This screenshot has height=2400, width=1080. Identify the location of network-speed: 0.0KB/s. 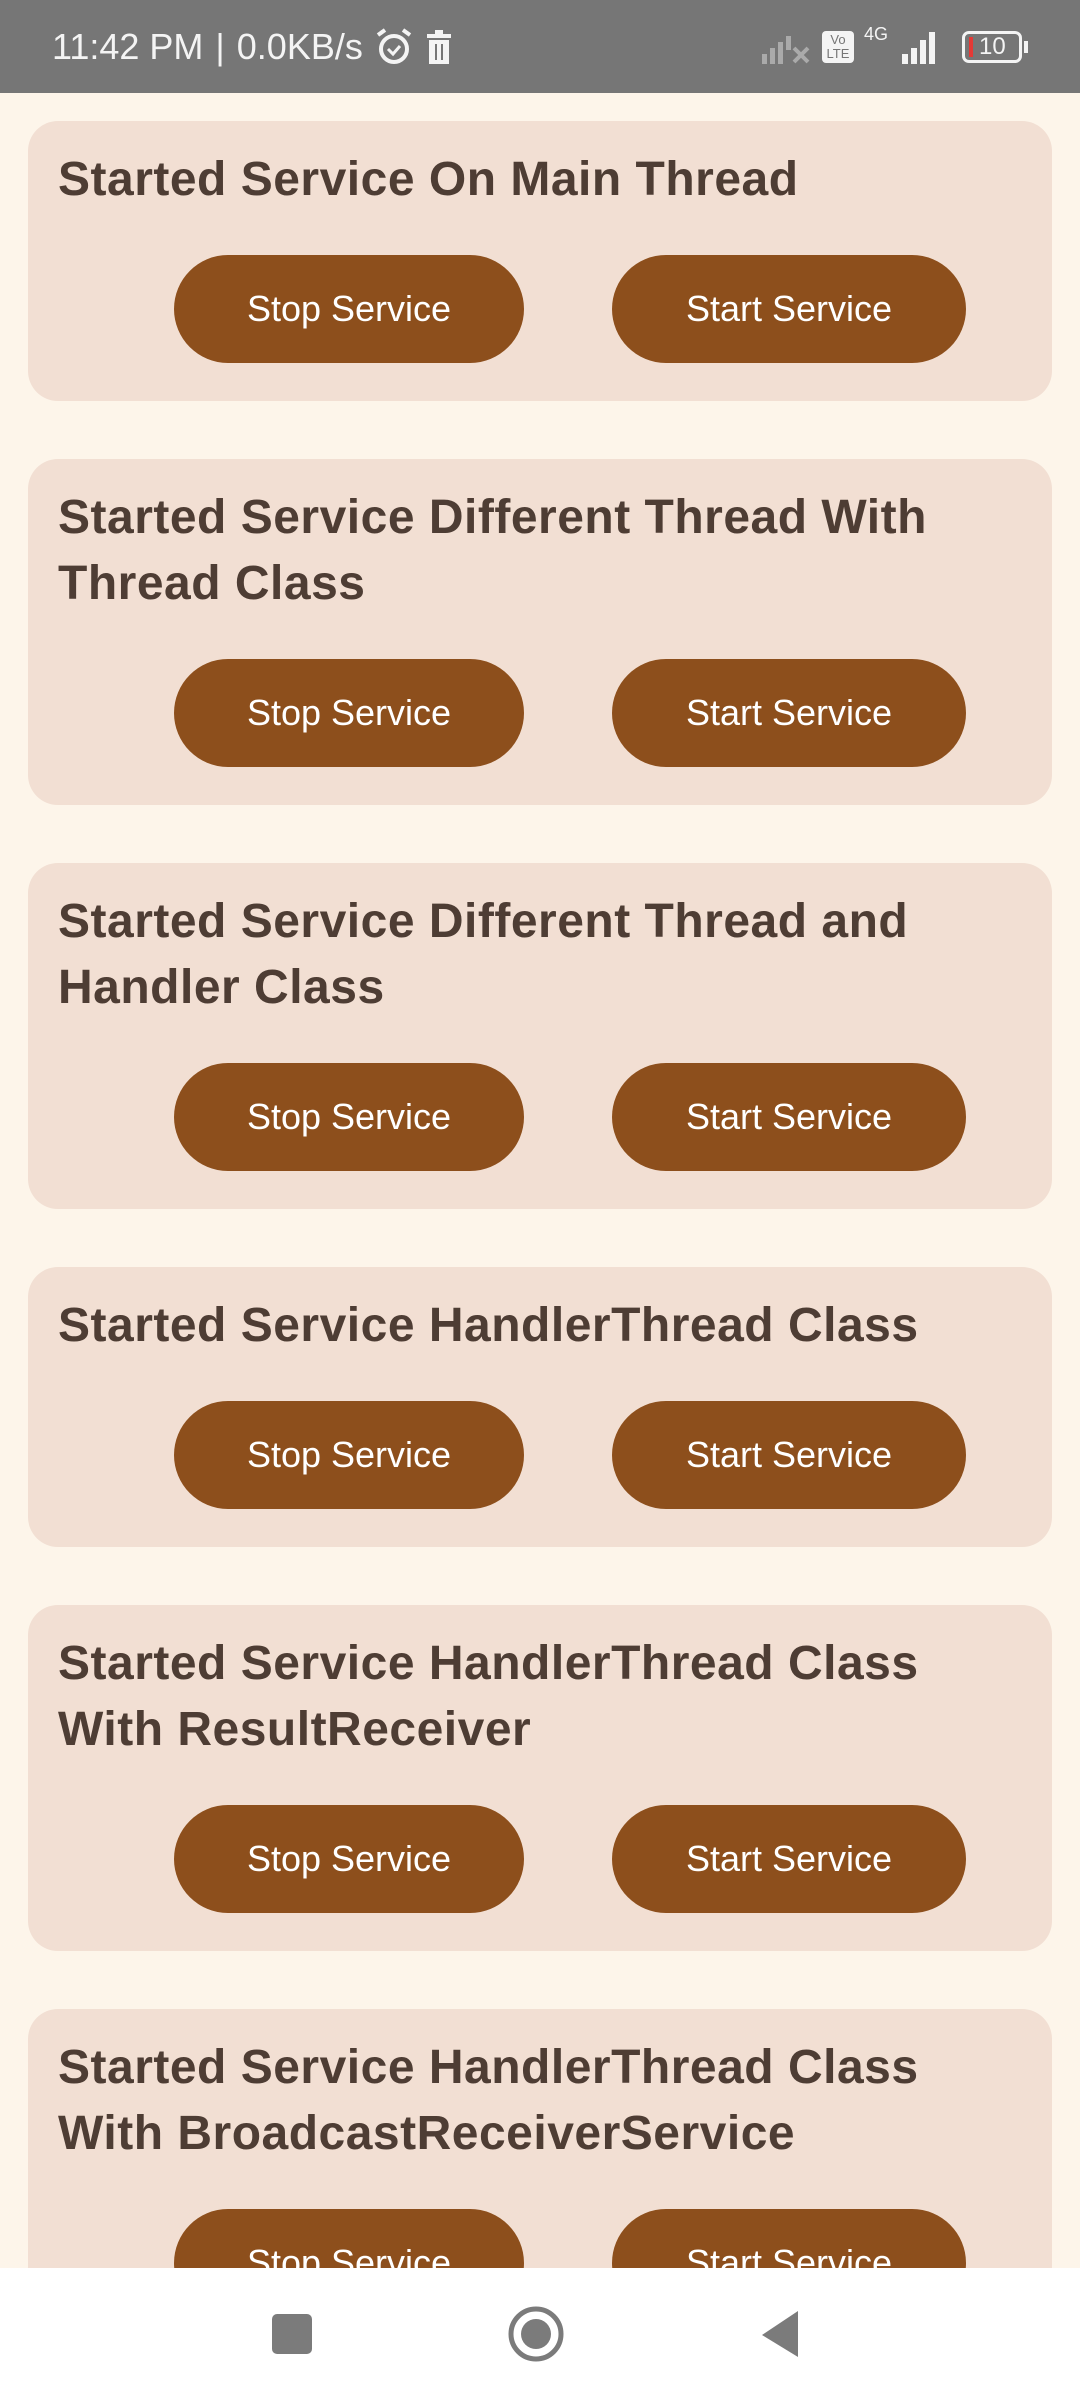
(299, 46).